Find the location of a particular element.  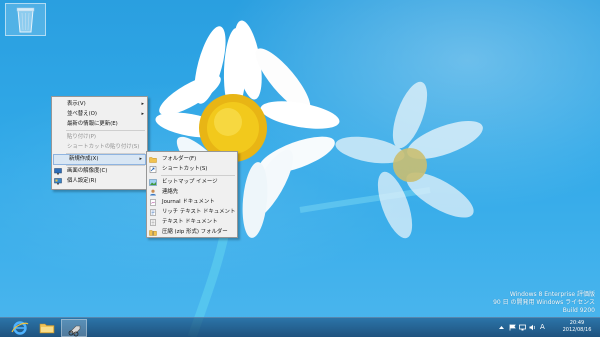

menu-item-label: テキスト ドキュメント is located at coordinates (190, 222).